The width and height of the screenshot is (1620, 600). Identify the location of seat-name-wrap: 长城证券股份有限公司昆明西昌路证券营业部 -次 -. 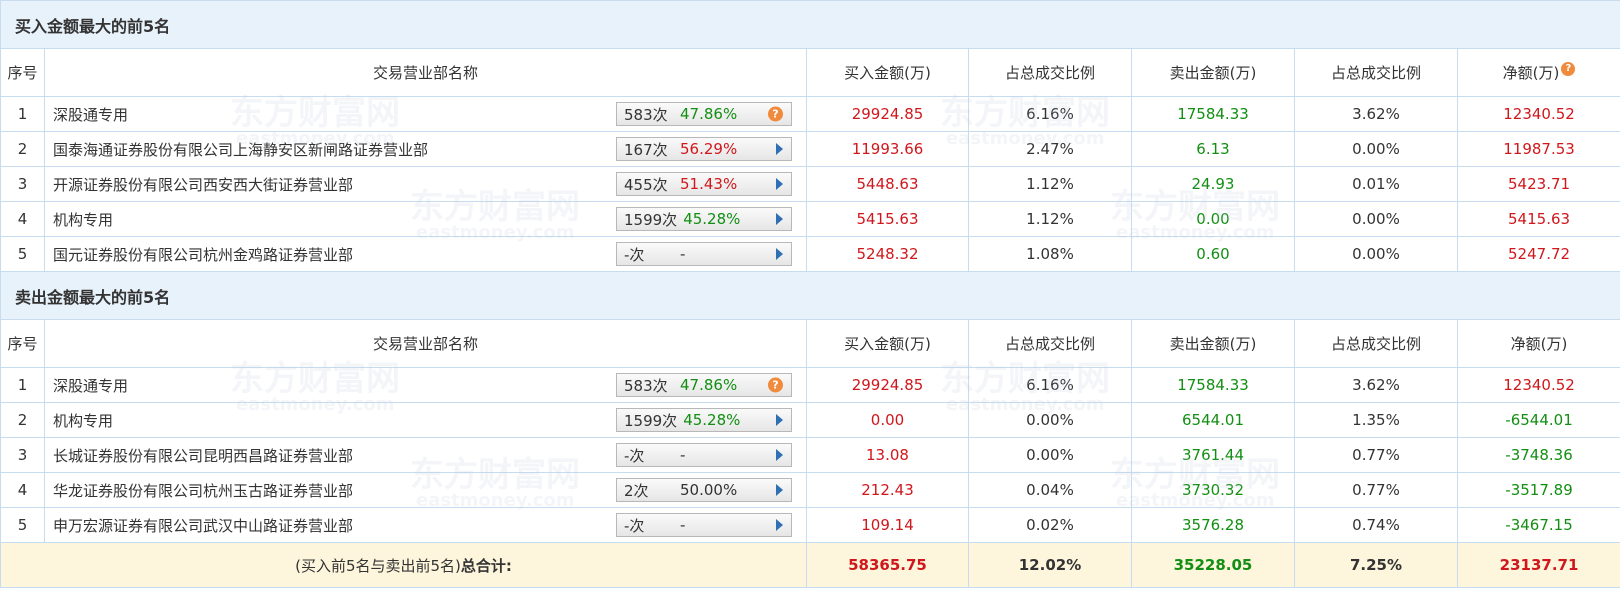
(429, 455).